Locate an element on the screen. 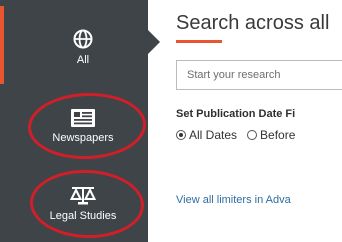  radio-label: All Dates is located at coordinates (213, 135).